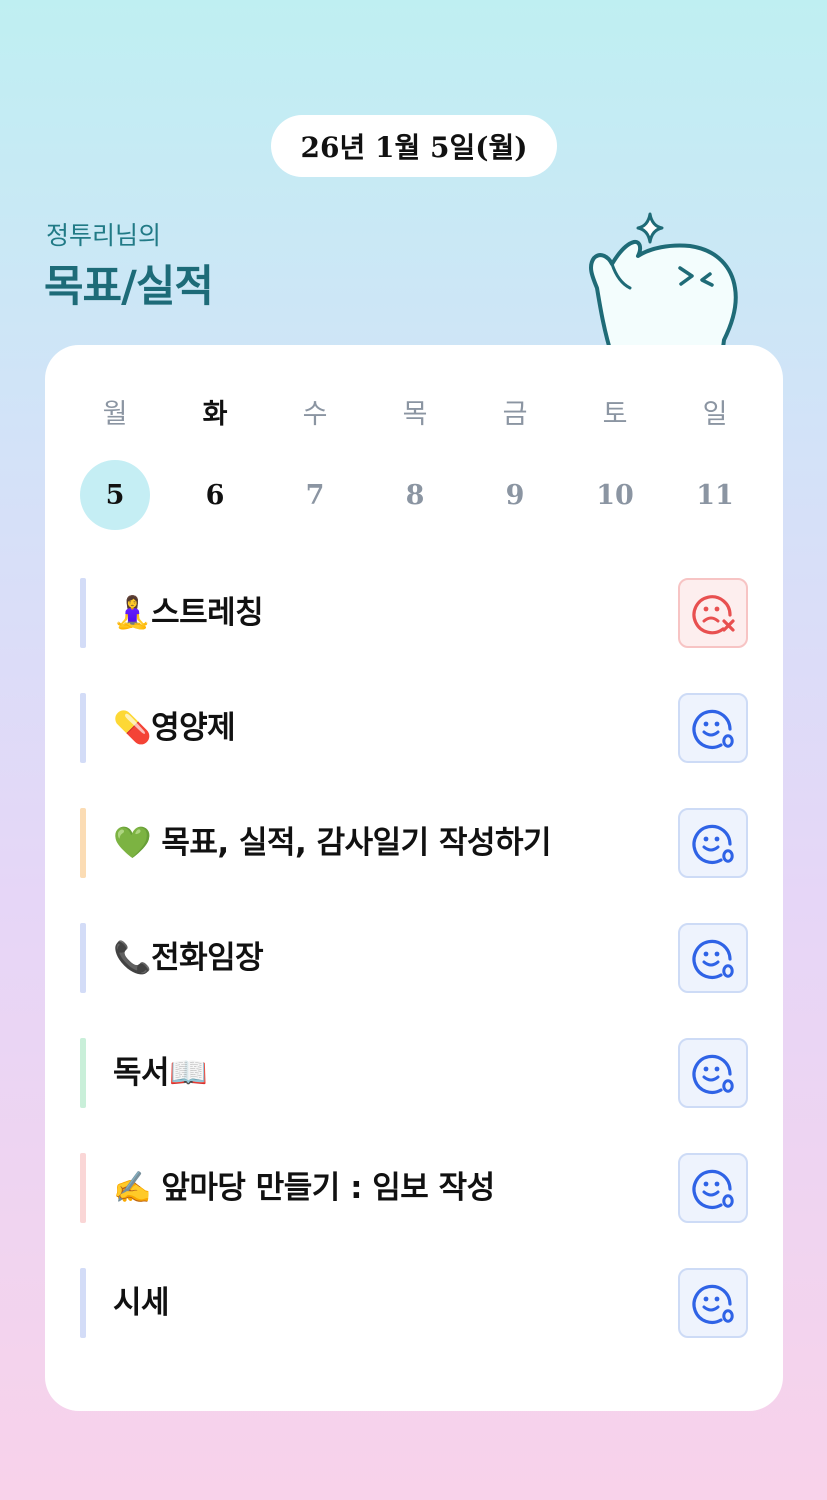  I want to click on page-title: 목표/실적, so click(129, 287).